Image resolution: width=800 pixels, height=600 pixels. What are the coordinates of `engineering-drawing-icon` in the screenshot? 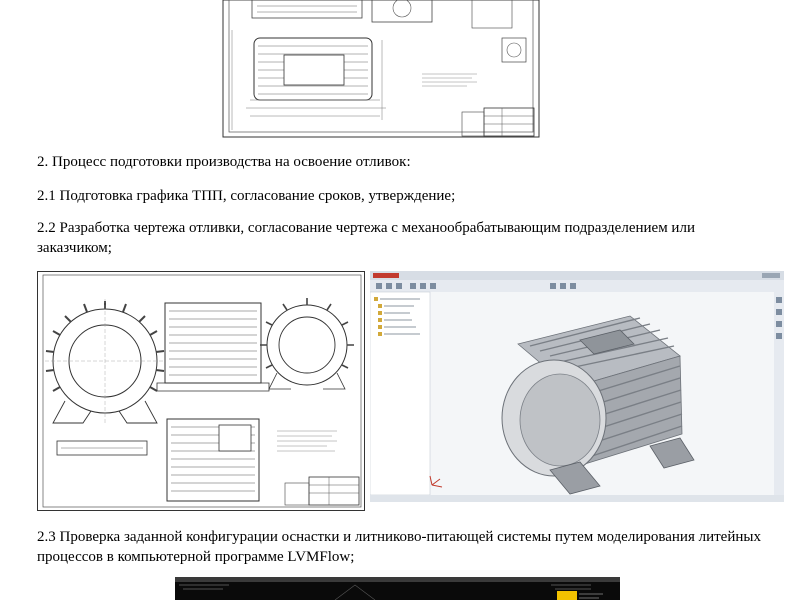 It's located at (381, 69).